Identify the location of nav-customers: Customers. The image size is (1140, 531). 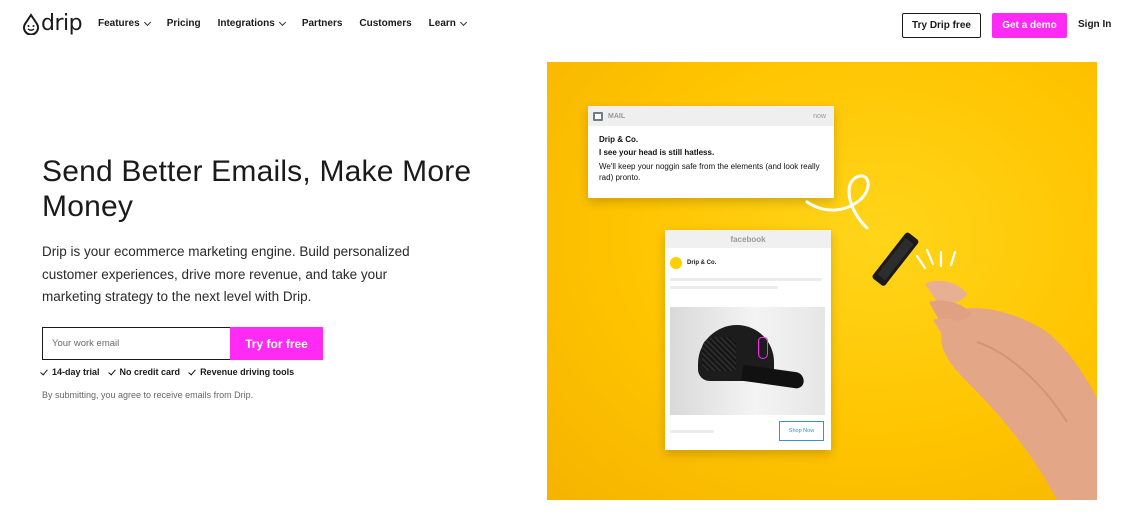
(385, 23).